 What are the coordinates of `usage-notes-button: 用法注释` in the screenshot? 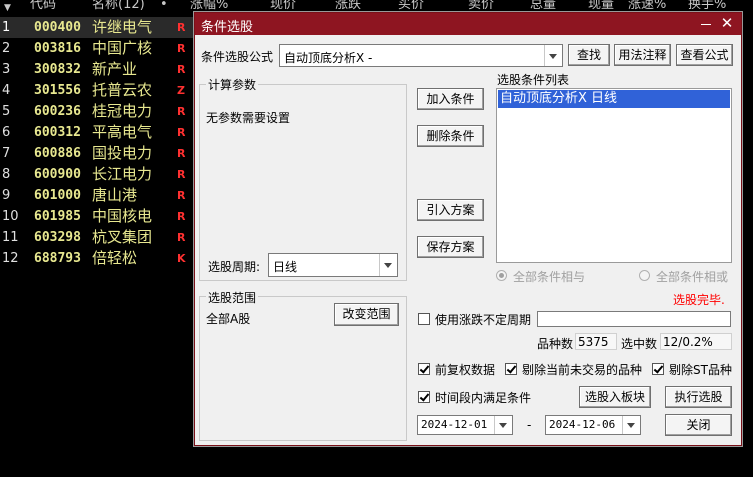 It's located at (642, 55).